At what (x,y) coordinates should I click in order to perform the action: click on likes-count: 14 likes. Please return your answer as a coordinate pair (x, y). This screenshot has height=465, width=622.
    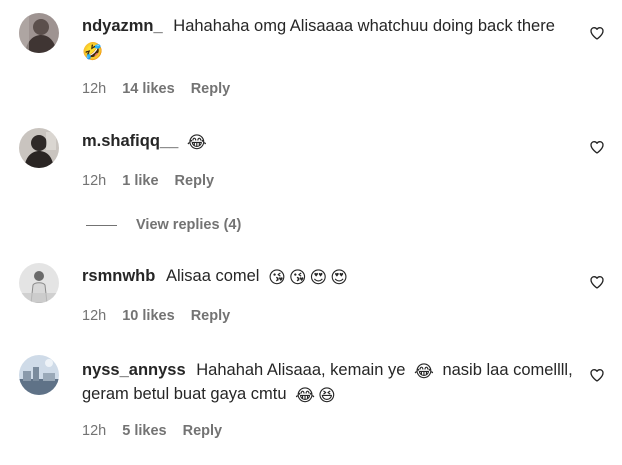
    Looking at the image, I should click on (148, 89).